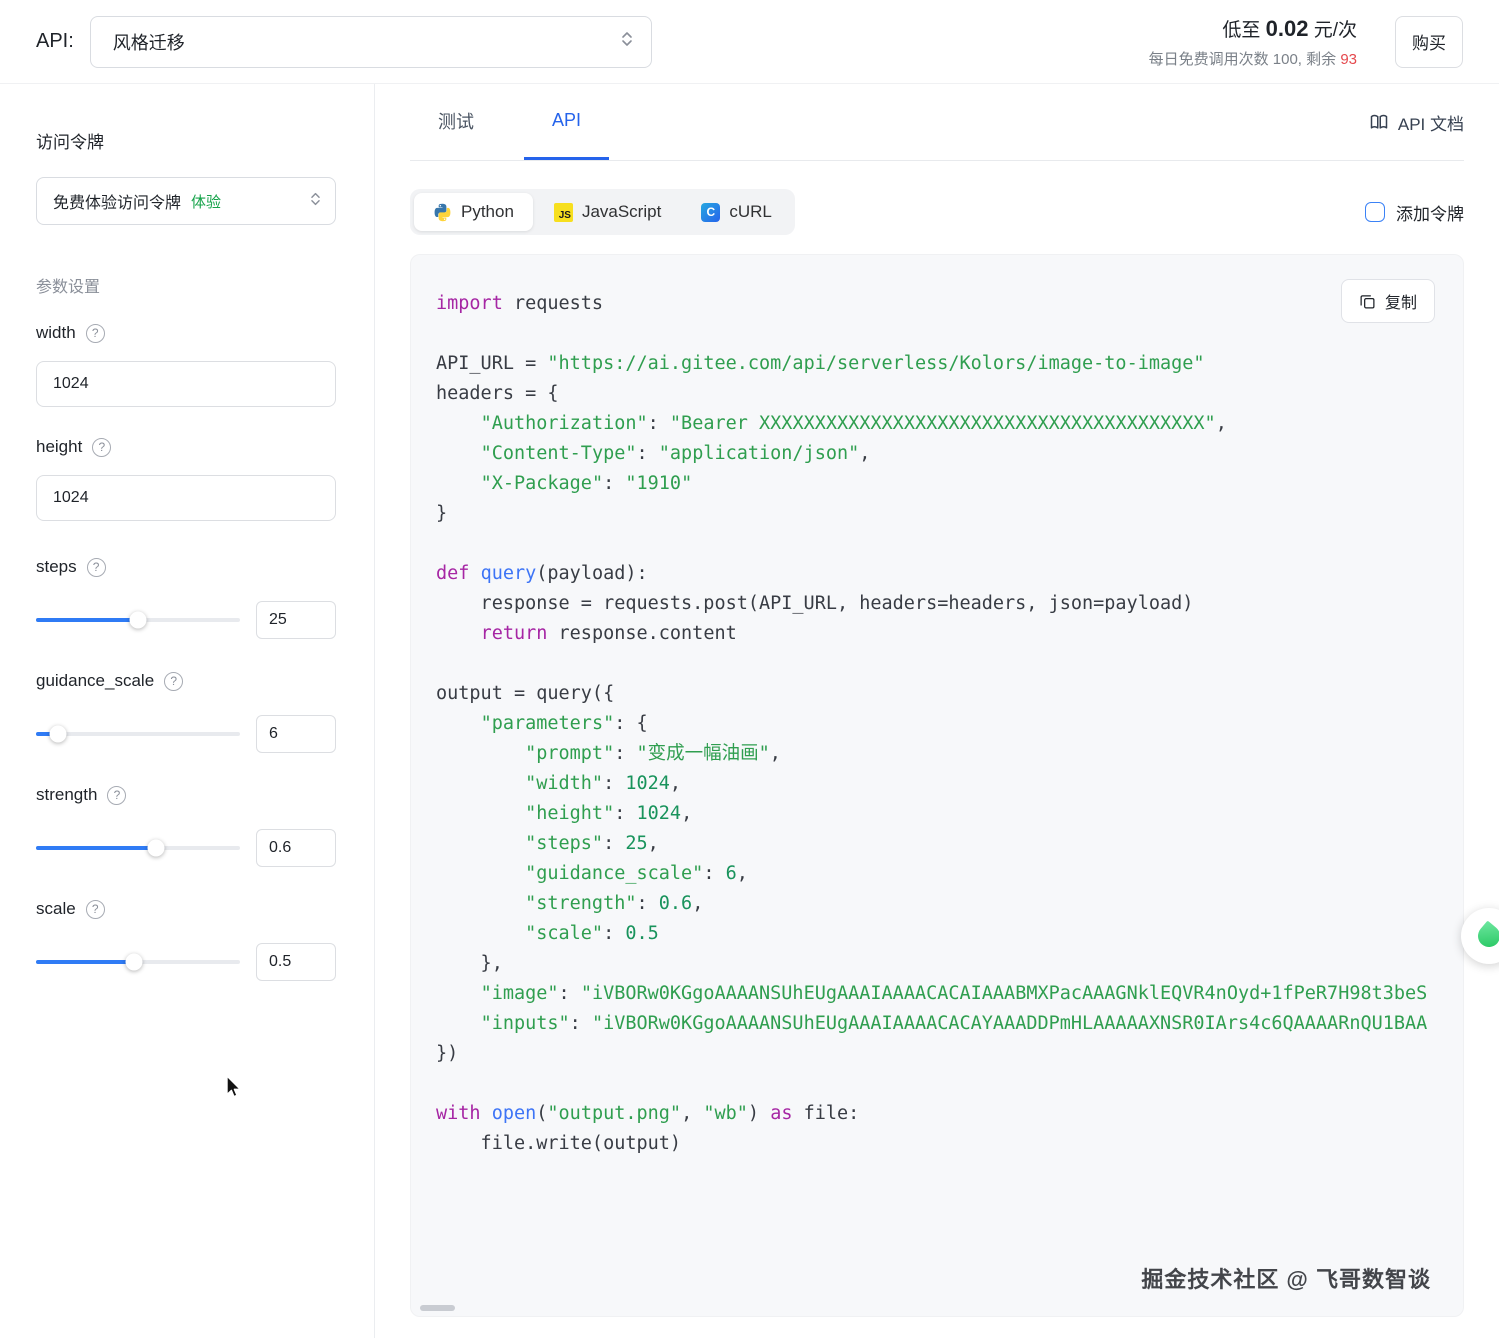  I want to click on price-block: 低至 0.02 元/次 每日免费调用次数 100, 剩余 93, so click(1253, 42).